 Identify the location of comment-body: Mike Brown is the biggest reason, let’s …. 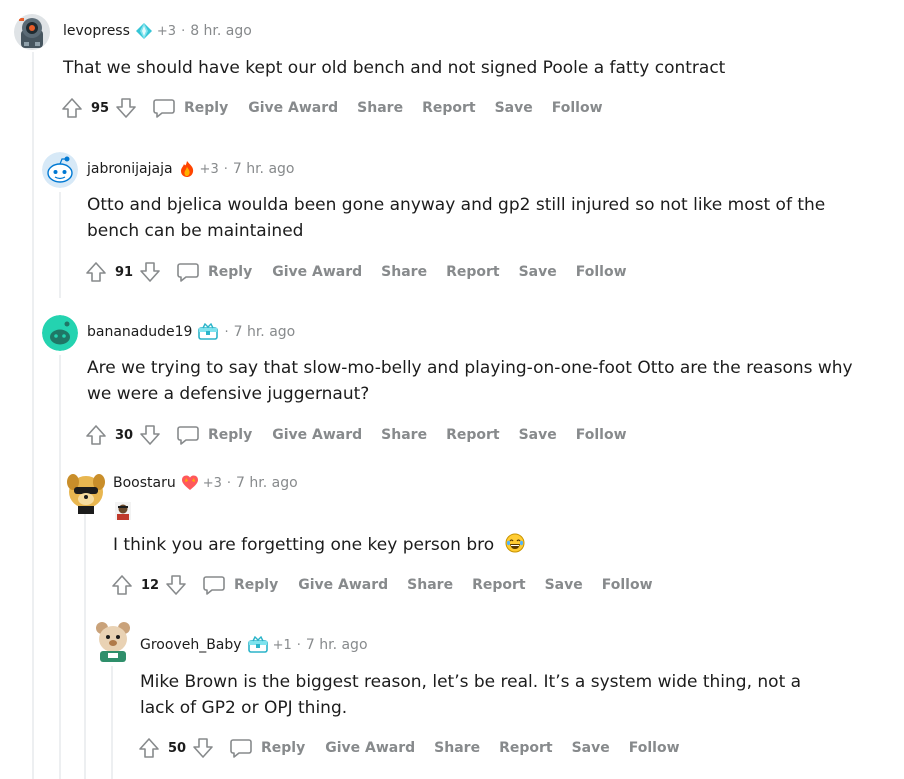
(471, 695).